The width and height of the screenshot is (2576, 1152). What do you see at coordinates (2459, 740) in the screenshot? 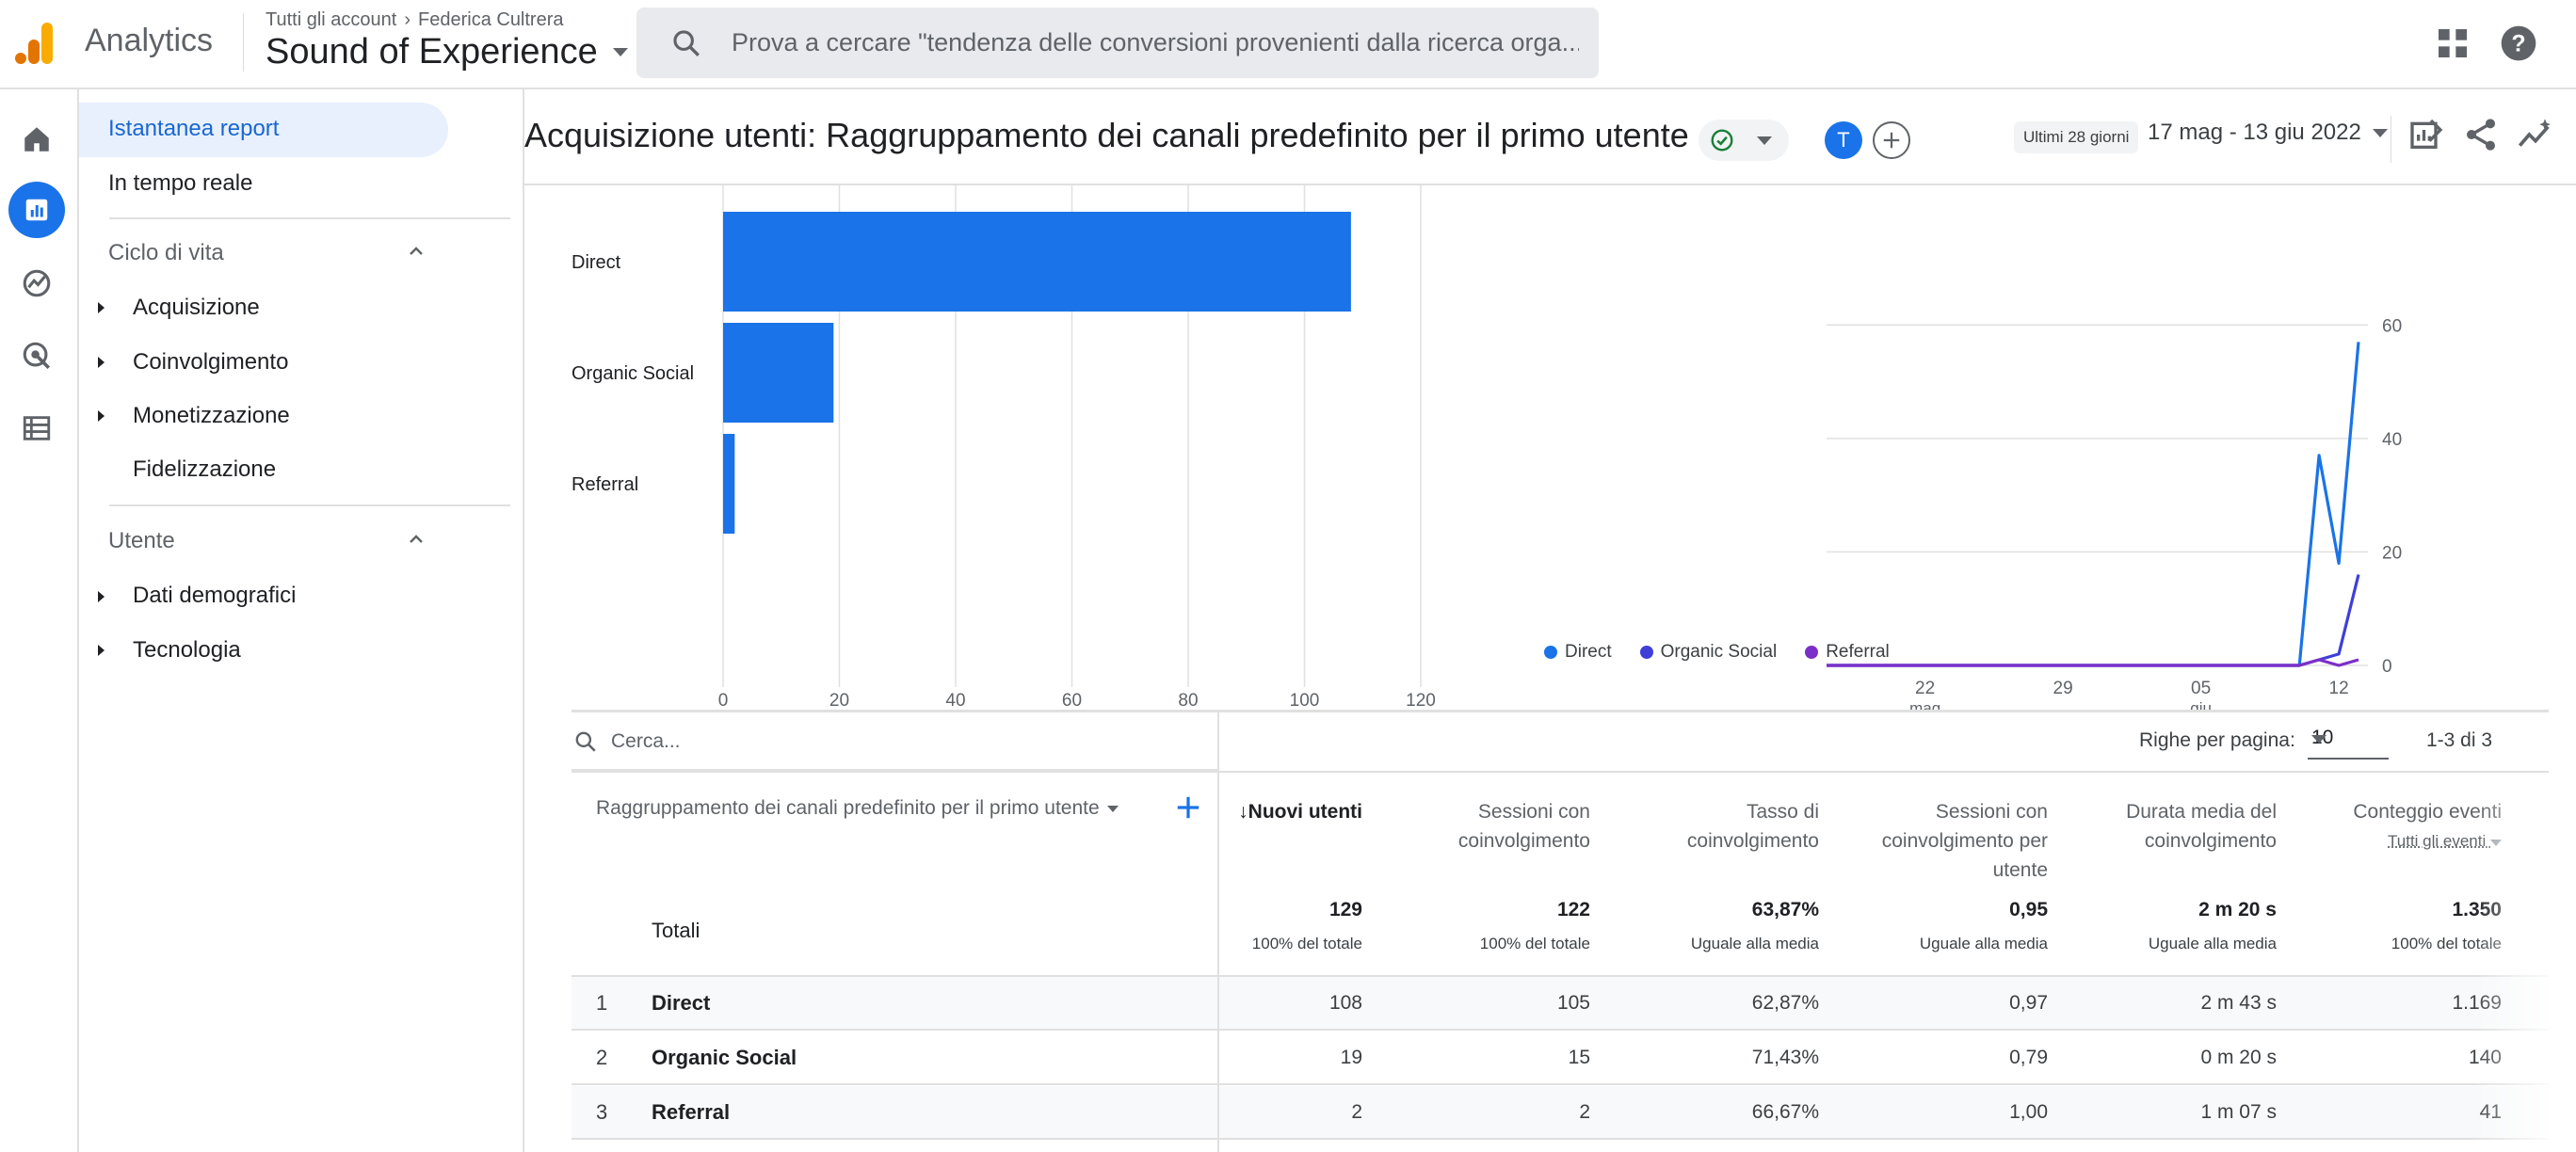
I see `pagination-info: 1-3 di 3` at bounding box center [2459, 740].